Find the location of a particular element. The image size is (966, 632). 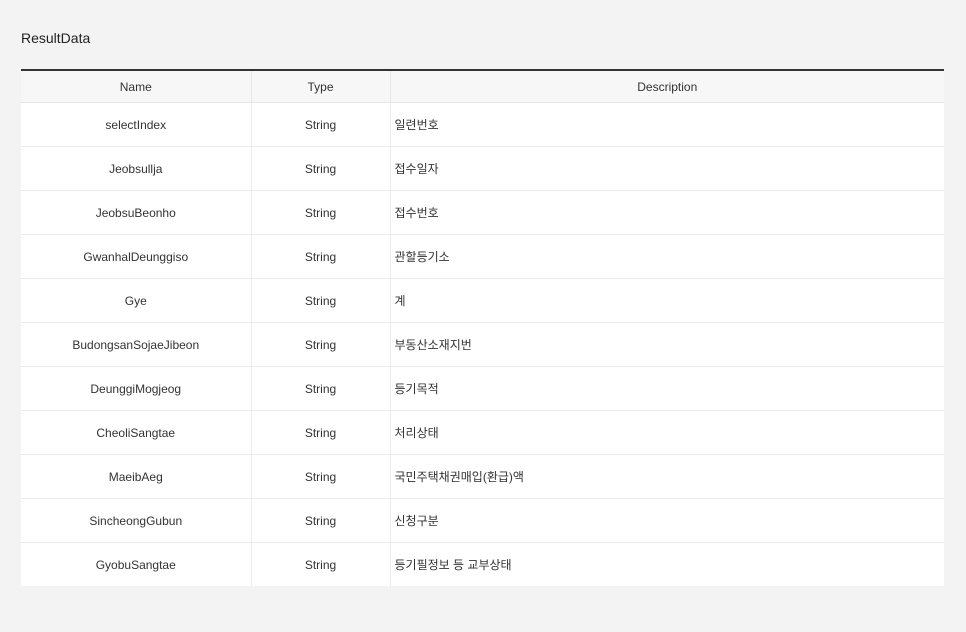

table-row: JeobsuBeonho String 접수번호 is located at coordinates (482, 212).